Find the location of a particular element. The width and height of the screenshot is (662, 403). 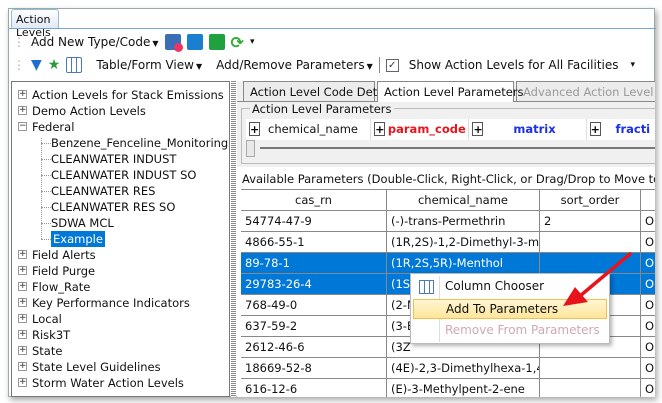

annotation-arrow-icon is located at coordinates (597, 279).